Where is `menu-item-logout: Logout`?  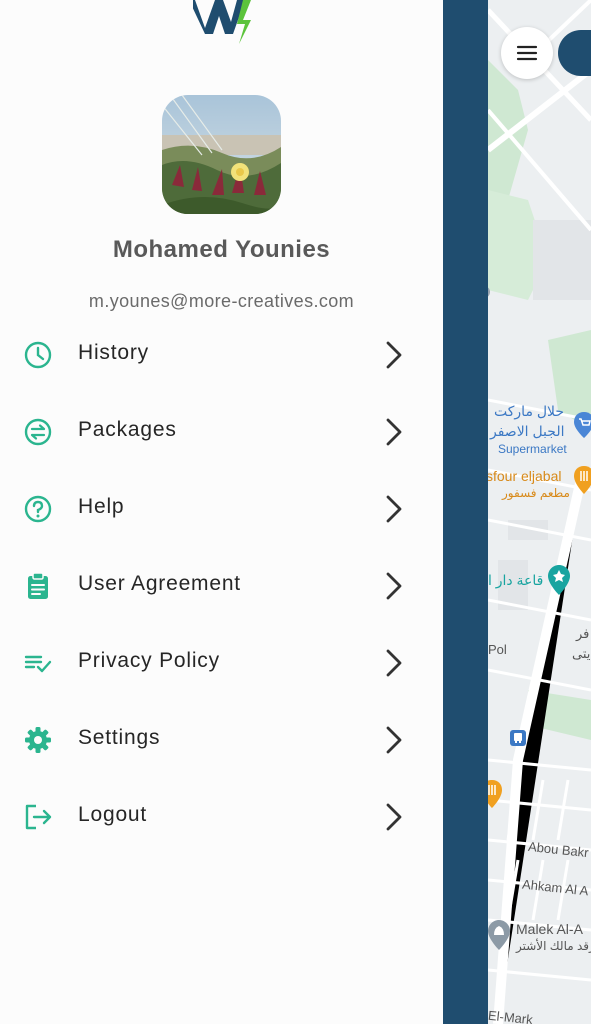
menu-item-logout: Logout is located at coordinates (221, 815).